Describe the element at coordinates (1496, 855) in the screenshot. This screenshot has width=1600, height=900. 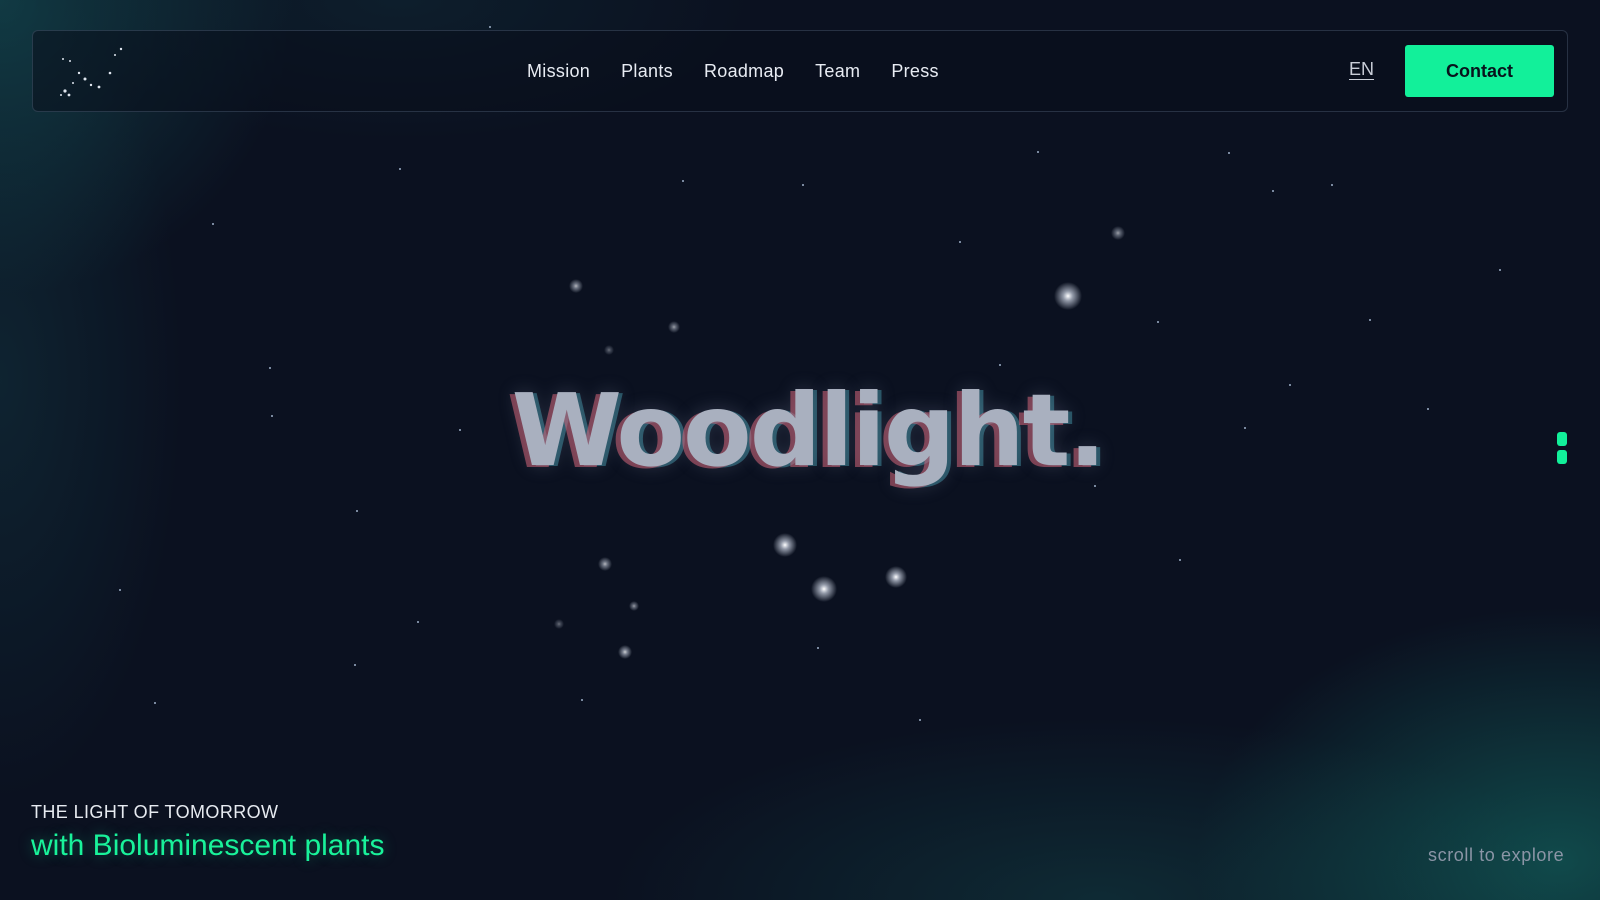
I see `scroll-to-explore-hint: scroll to explore` at that location.